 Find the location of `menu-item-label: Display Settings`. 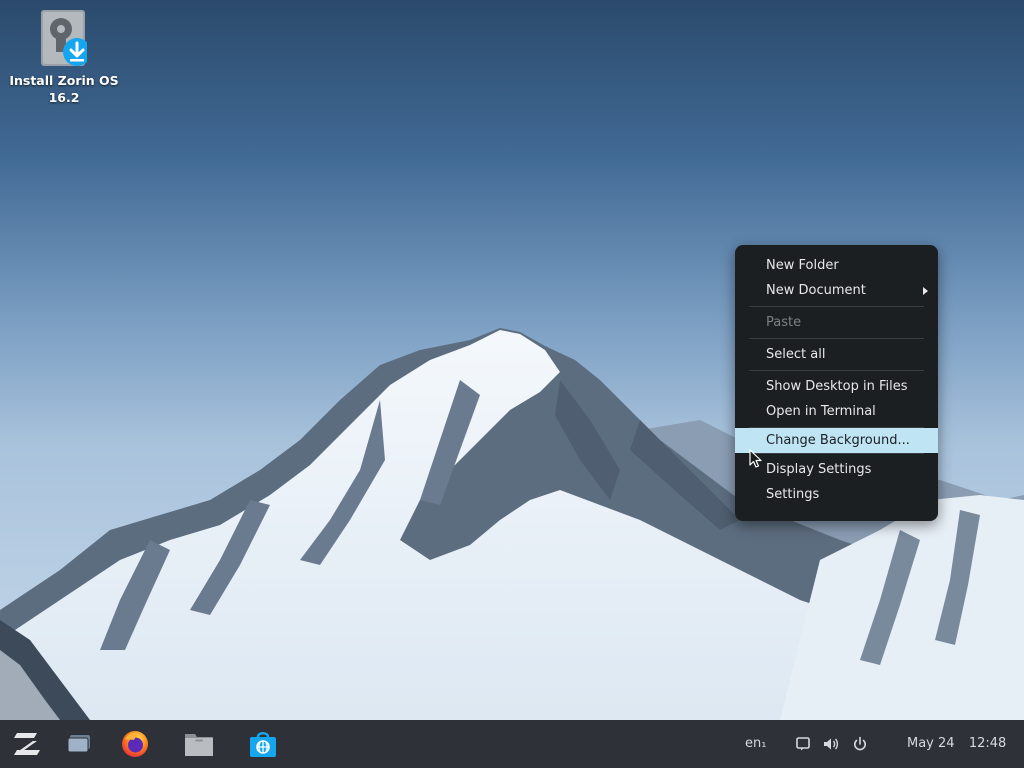

menu-item-label: Display Settings is located at coordinates (819, 469).